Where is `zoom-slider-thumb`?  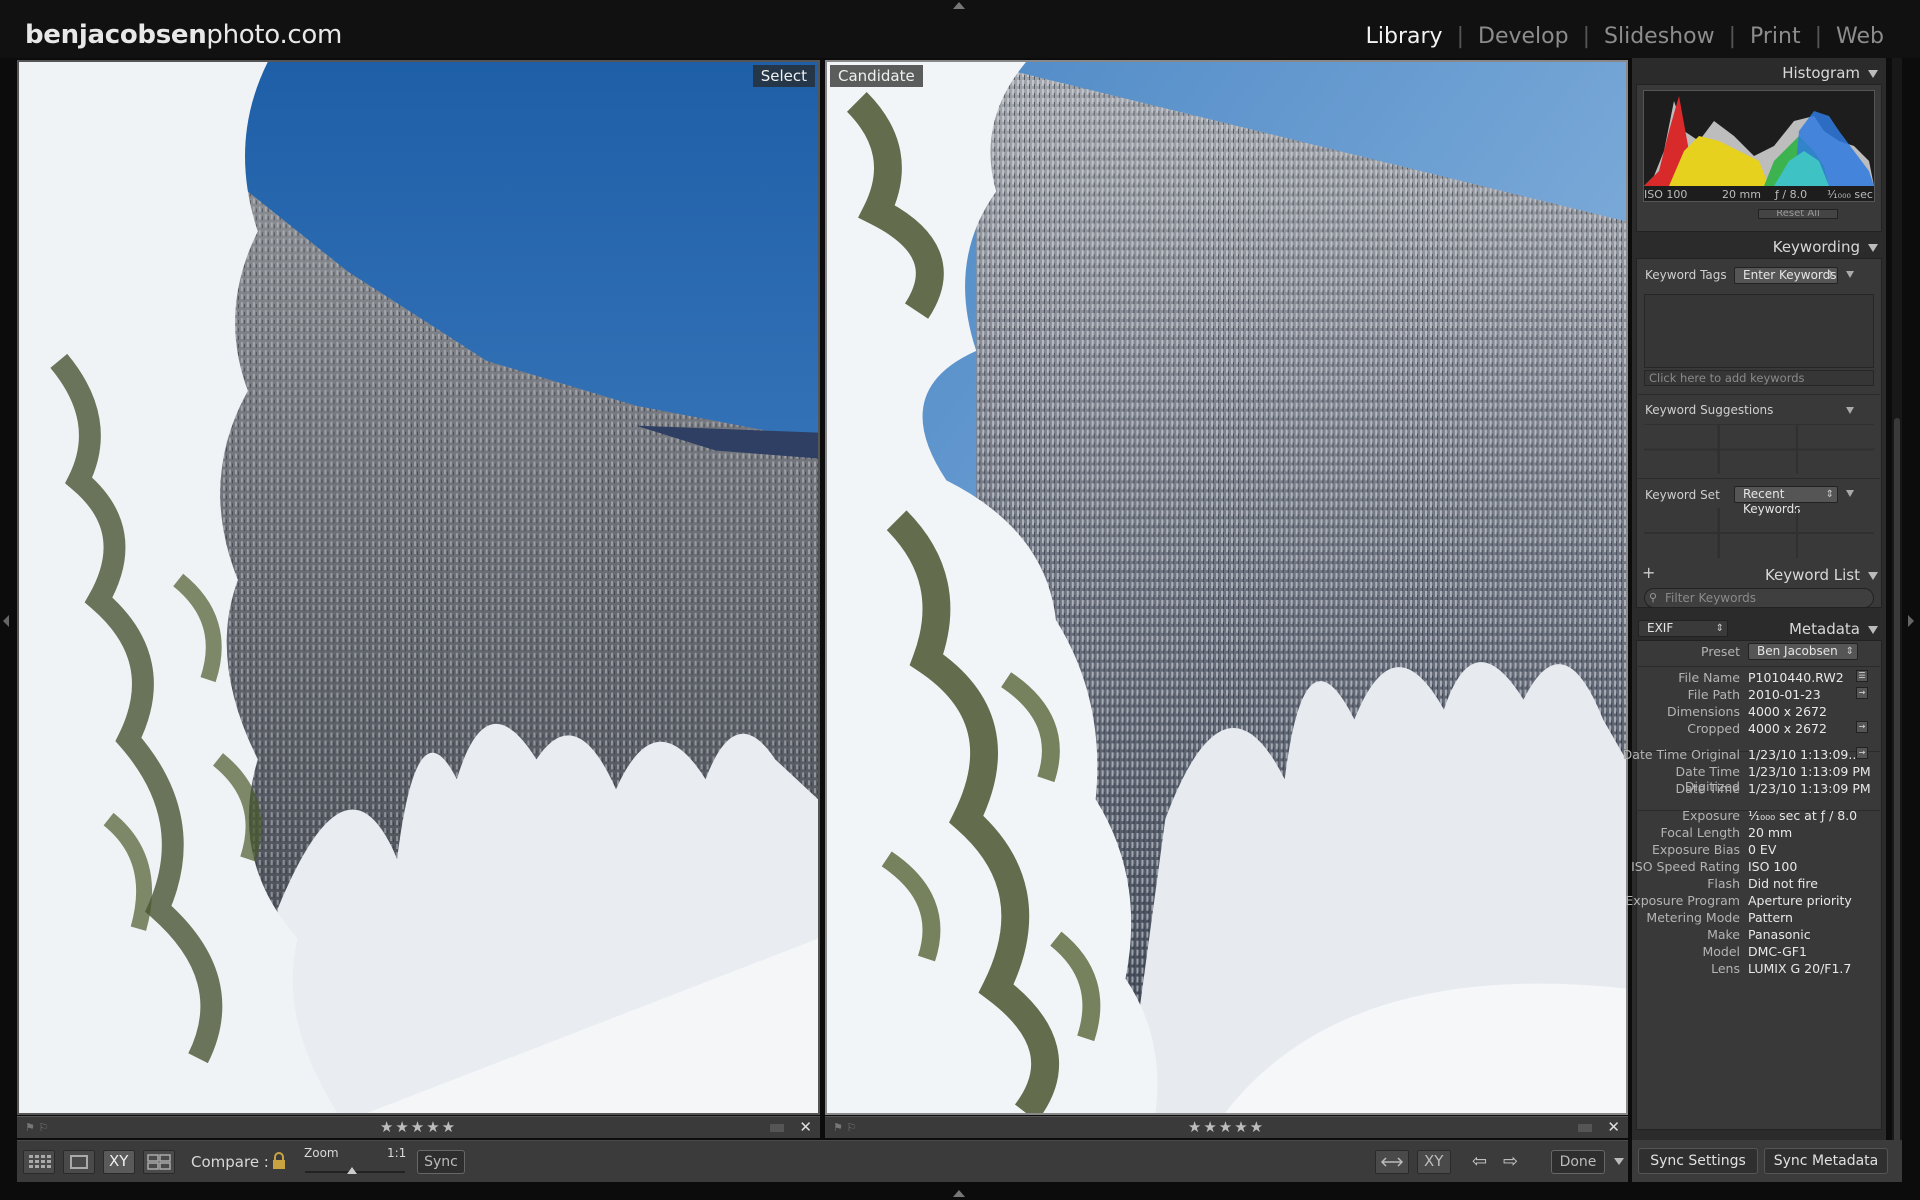
zoom-slider-thumb is located at coordinates (352, 1170).